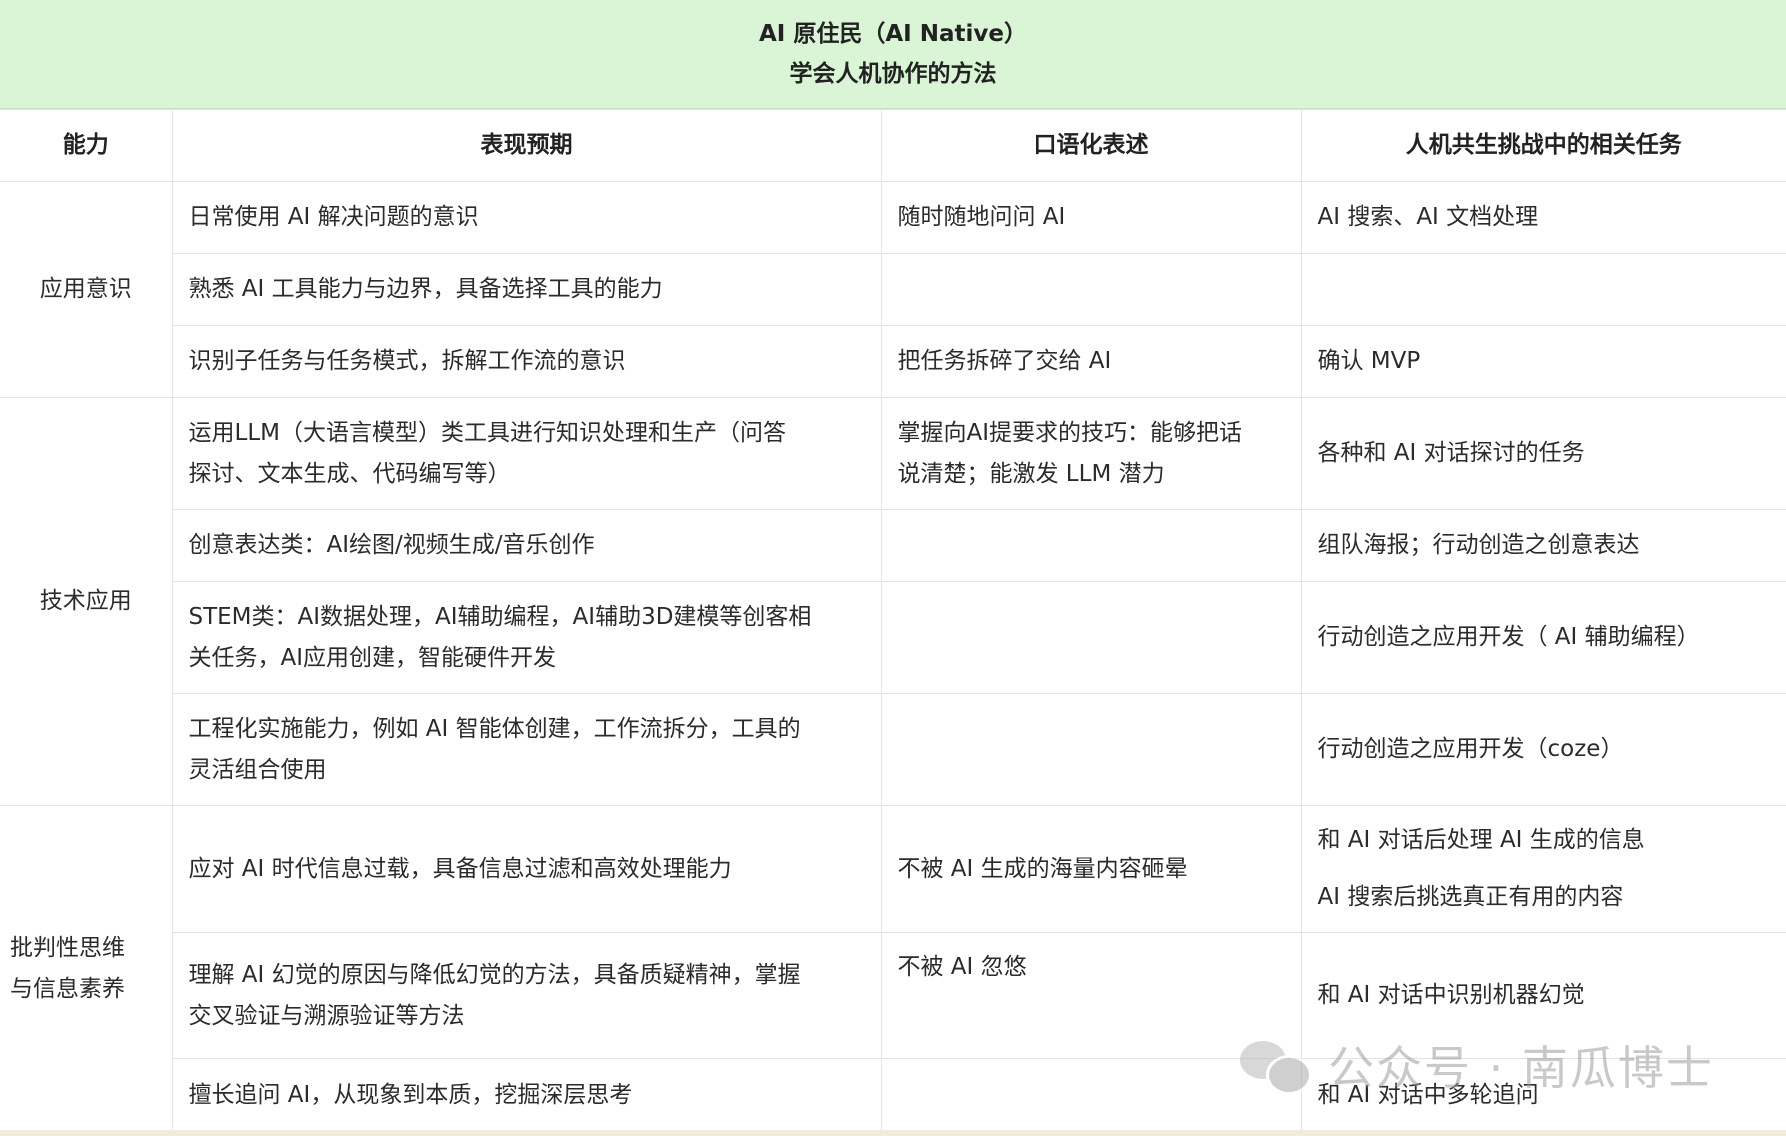 The height and width of the screenshot is (1136, 1786). What do you see at coordinates (527, 749) in the screenshot?
I see `expectation-cell: 工程化实施能力，例如 AI 智能体创建，工作流拆分，工具的 灵活组合使用` at bounding box center [527, 749].